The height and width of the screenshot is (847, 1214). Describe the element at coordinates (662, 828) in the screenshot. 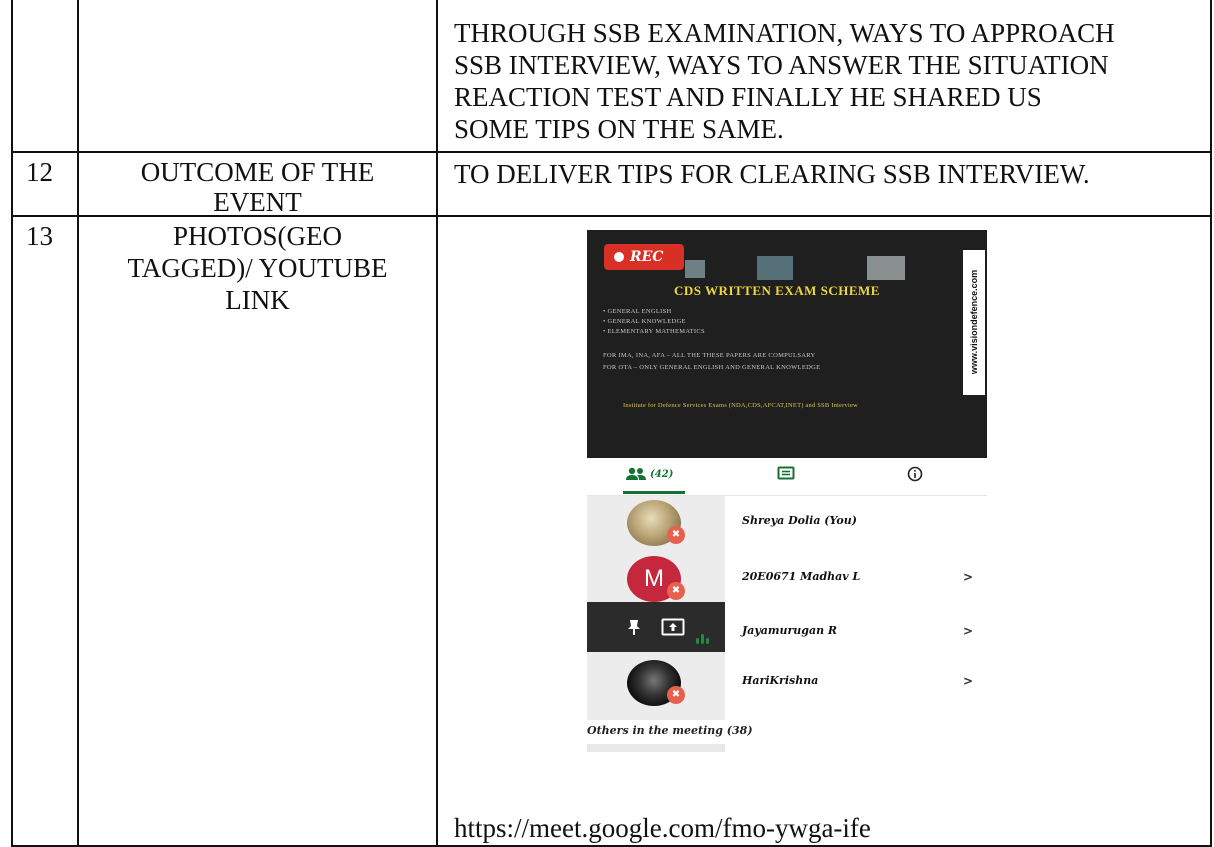

I see `meeting-link: https://meet.google.com/fmo-ywga-ife` at that location.